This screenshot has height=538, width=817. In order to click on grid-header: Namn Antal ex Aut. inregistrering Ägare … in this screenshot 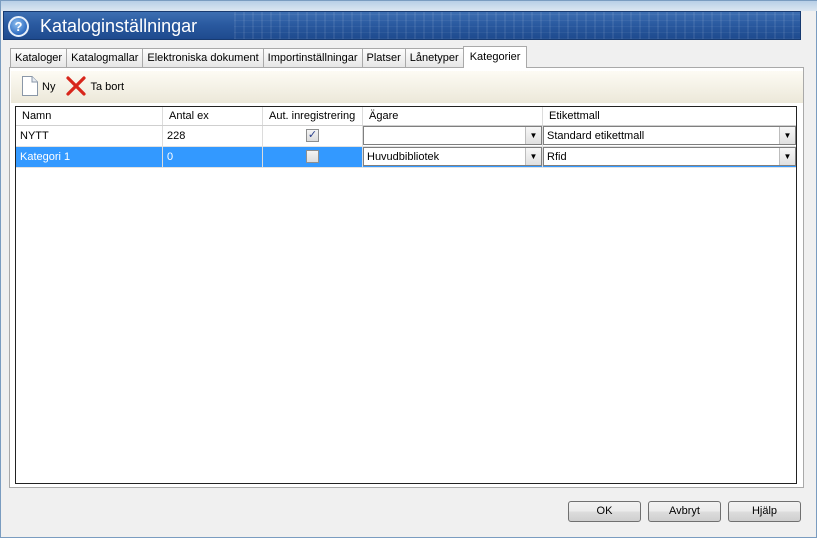, I will do `click(406, 116)`.